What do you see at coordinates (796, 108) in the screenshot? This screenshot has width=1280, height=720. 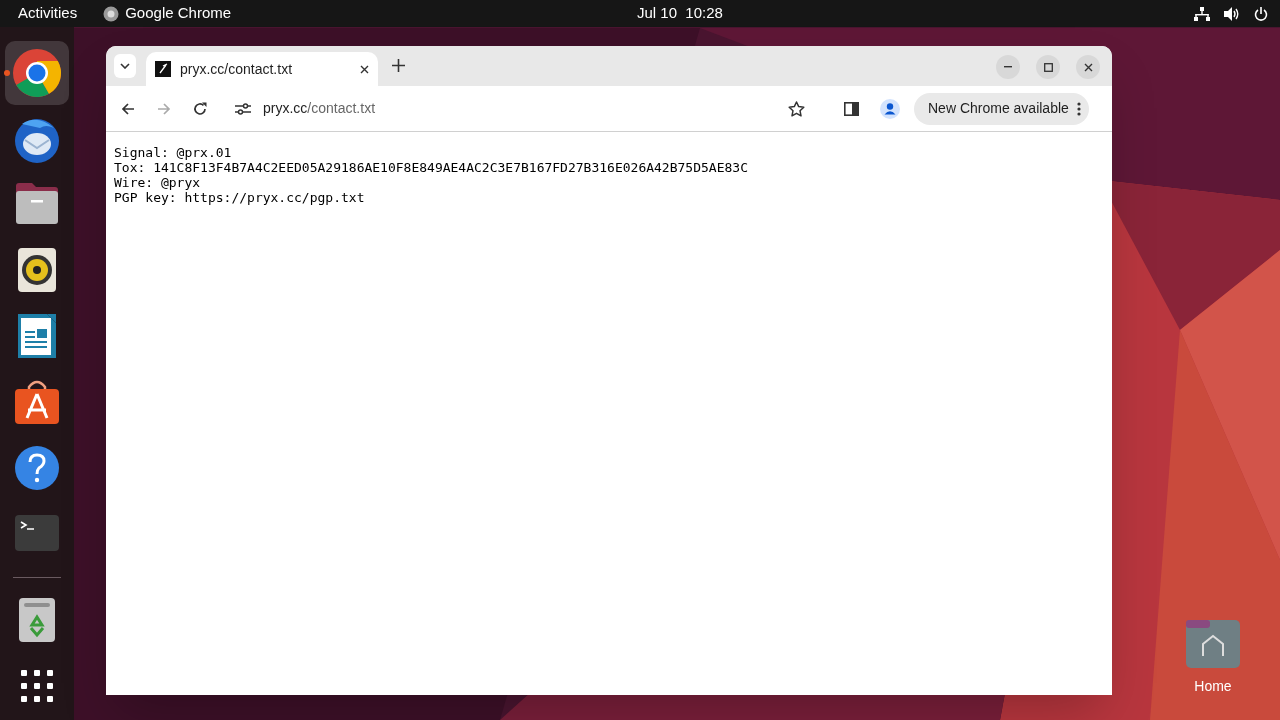 I see `bookmark-star-icon` at bounding box center [796, 108].